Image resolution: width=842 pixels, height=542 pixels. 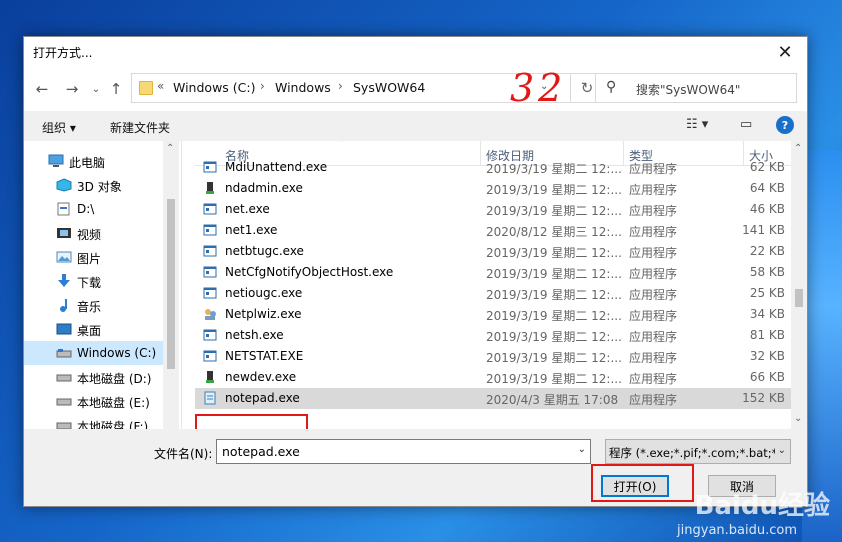 I want to click on file-size: 81 KB, so click(x=767, y=335).